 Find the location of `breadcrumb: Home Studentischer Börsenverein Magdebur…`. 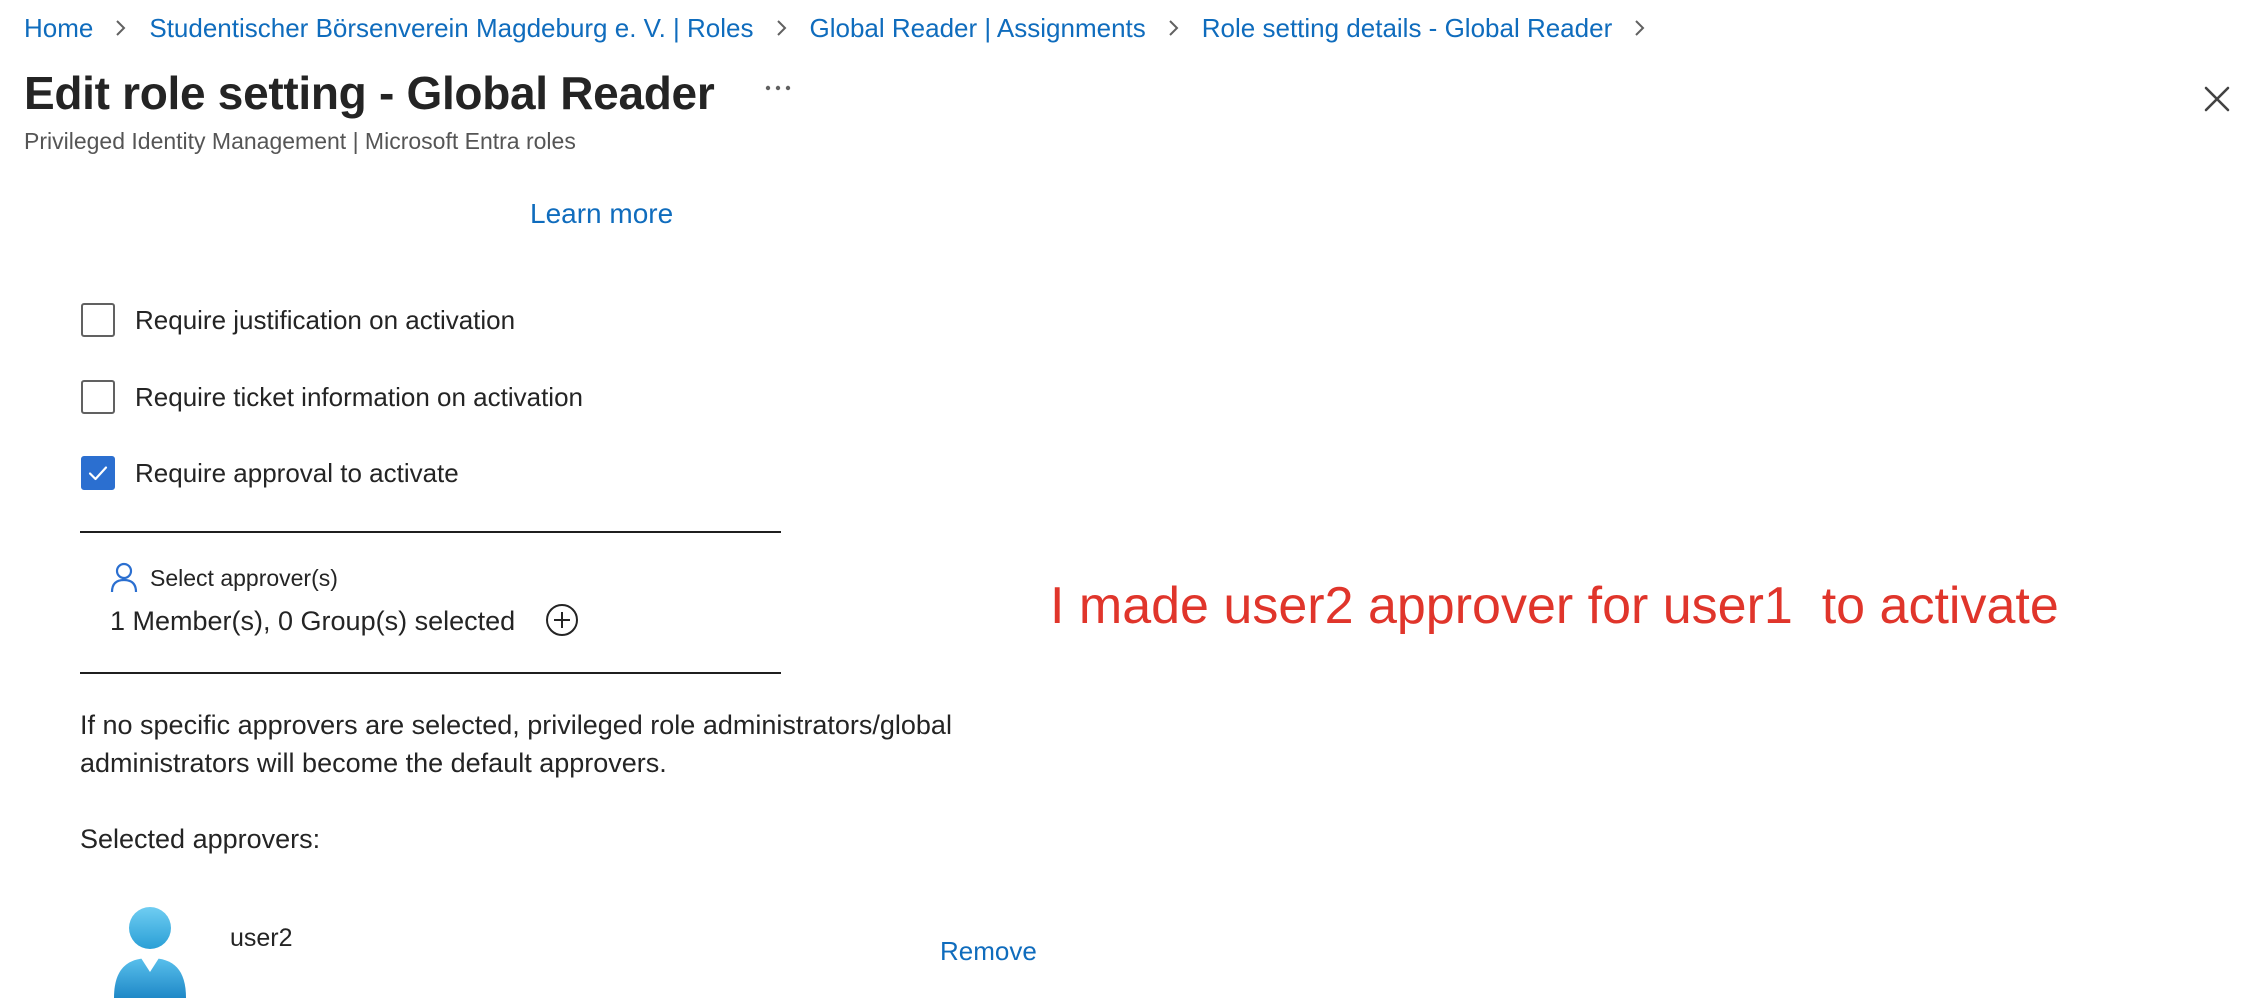

breadcrumb: Home Studentischer Börsenverein Magdebur… is located at coordinates (846, 28).